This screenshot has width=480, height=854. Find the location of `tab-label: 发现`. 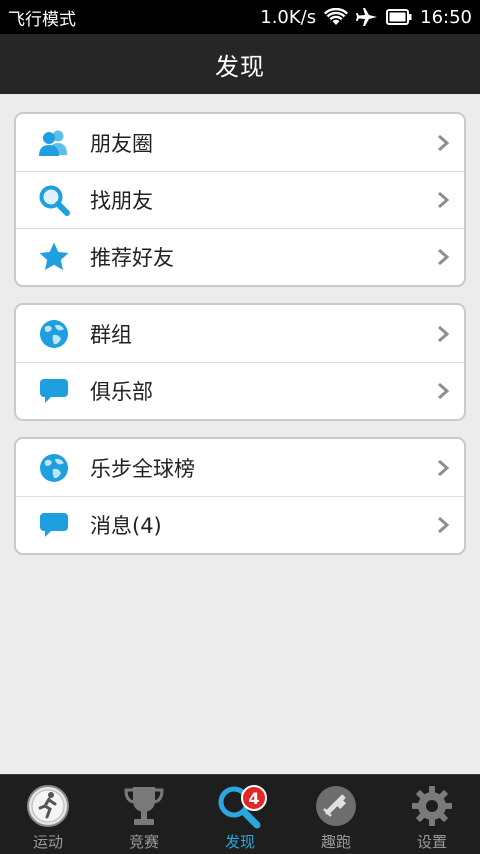

tab-label: 发现 is located at coordinates (239, 842).